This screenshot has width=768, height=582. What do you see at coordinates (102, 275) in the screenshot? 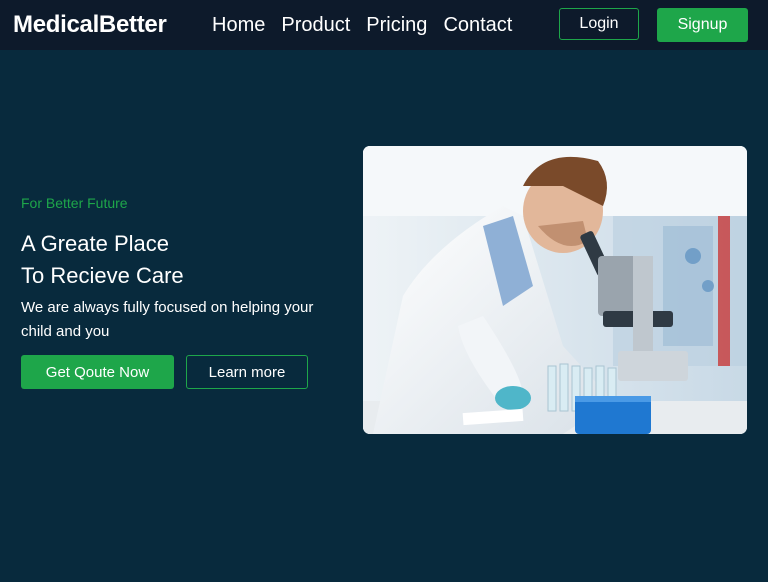
I see `hero-headline-line2: To Recieve Care` at bounding box center [102, 275].